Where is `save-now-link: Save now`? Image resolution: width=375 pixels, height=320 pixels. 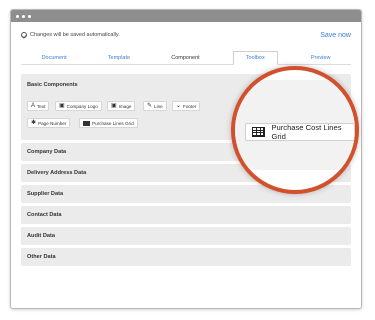
save-now-link: Save now is located at coordinates (335, 35).